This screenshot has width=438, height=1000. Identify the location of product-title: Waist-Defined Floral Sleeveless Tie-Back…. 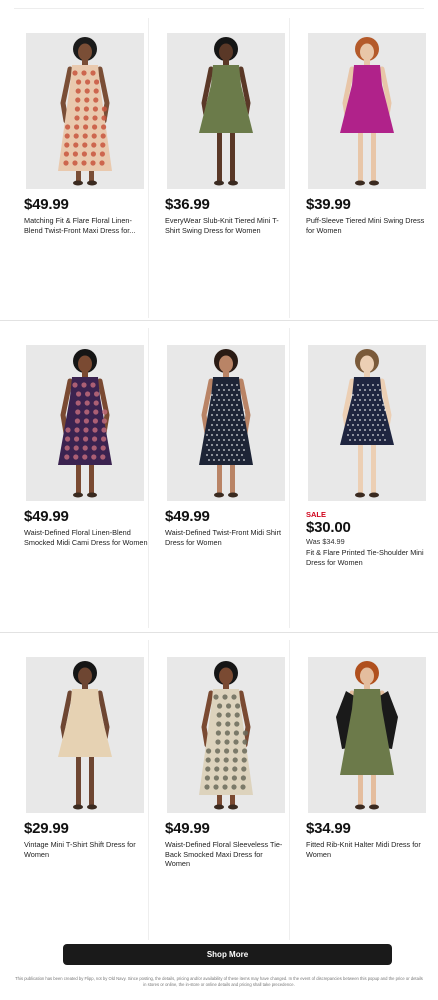
(227, 854).